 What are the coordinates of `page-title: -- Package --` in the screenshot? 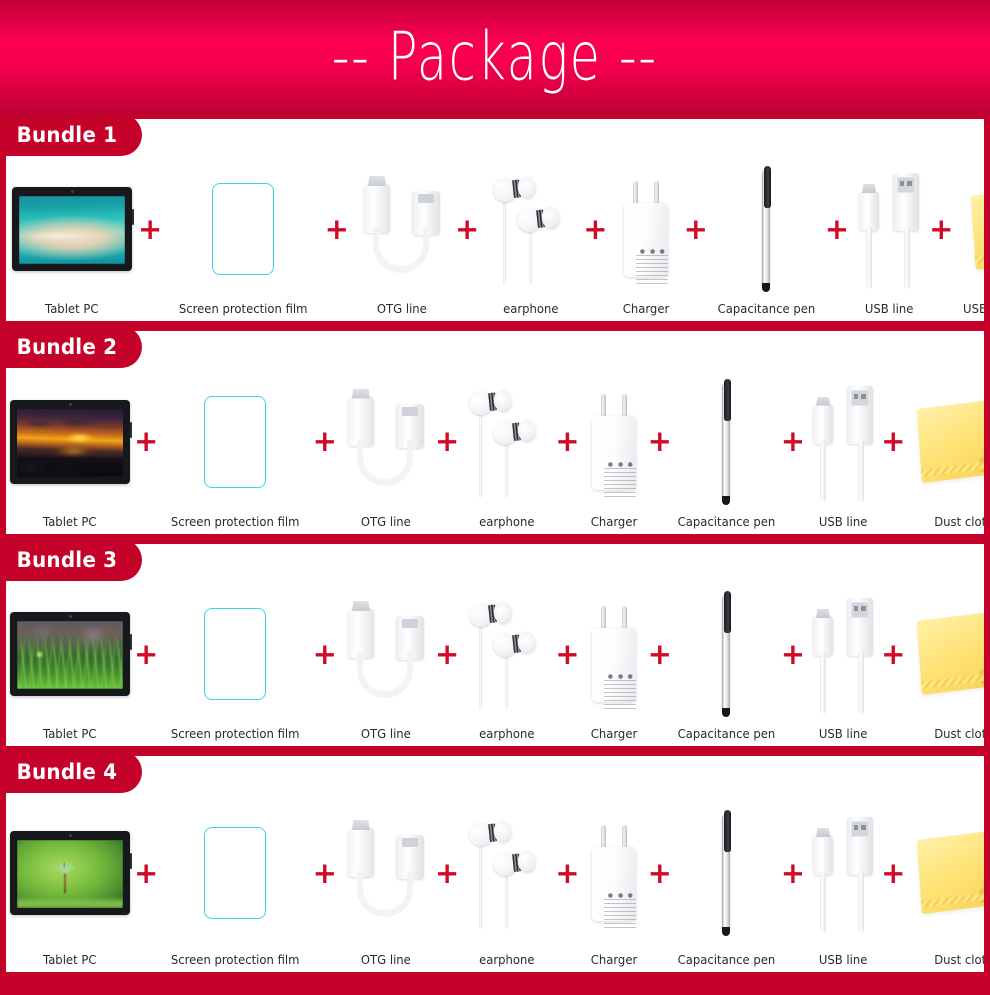 It's located at (495, 57).